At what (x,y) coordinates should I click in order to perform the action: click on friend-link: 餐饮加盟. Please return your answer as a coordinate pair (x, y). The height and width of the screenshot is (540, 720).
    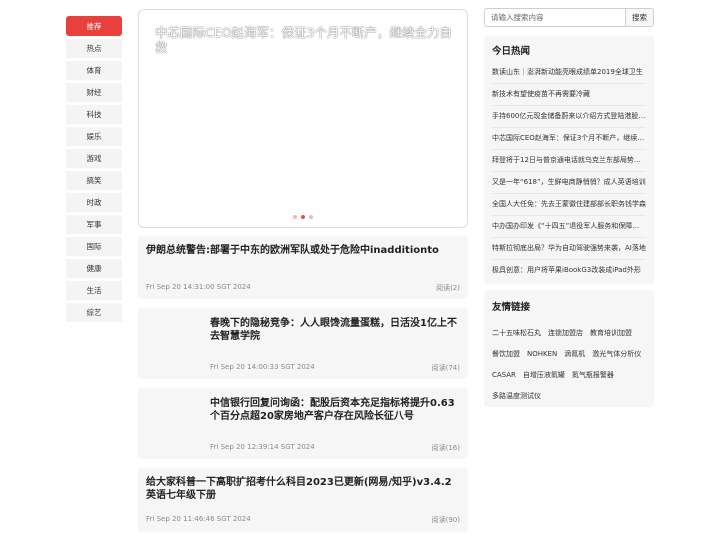
    Looking at the image, I should click on (506, 354).